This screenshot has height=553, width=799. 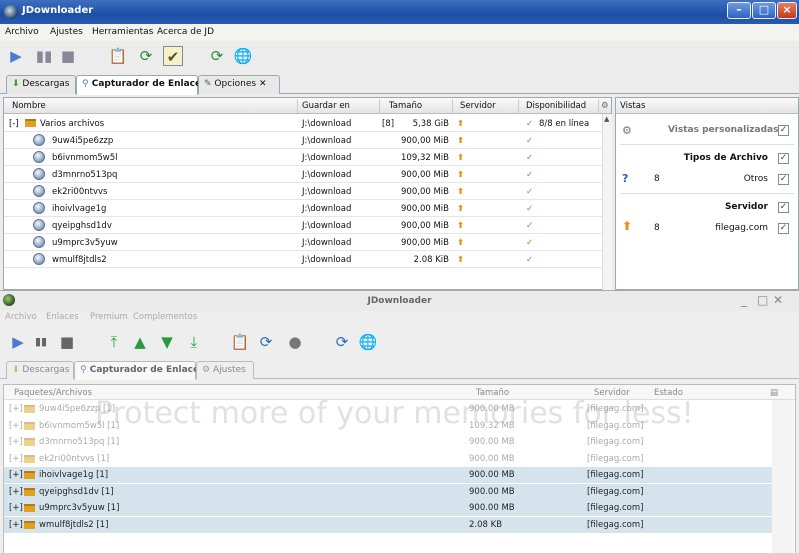 What do you see at coordinates (304, 140) in the screenshot?
I see `file-row: 9uw4i5pe6zzp J:\download 900,00 MiB ⬆ ✓` at bounding box center [304, 140].